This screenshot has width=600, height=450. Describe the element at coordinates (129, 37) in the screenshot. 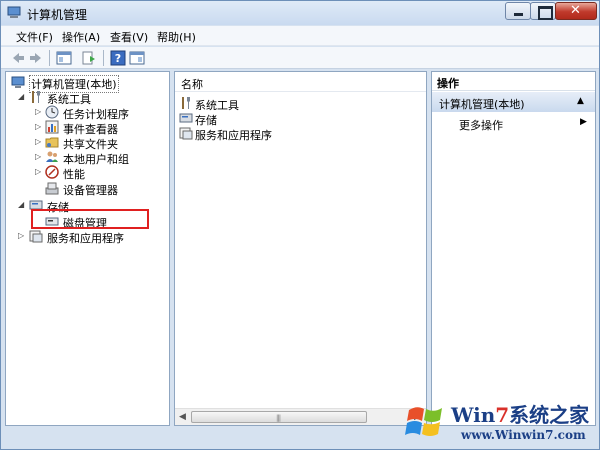

I see `menu-view: 查看(V)` at that location.